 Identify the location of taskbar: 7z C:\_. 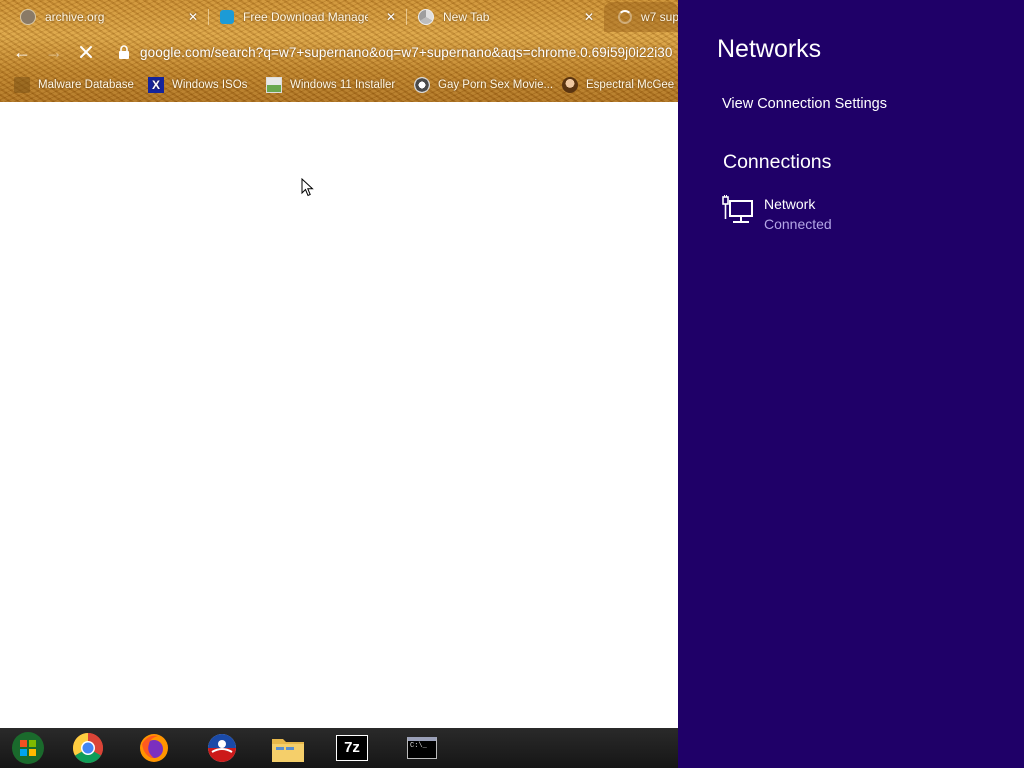
(339, 748).